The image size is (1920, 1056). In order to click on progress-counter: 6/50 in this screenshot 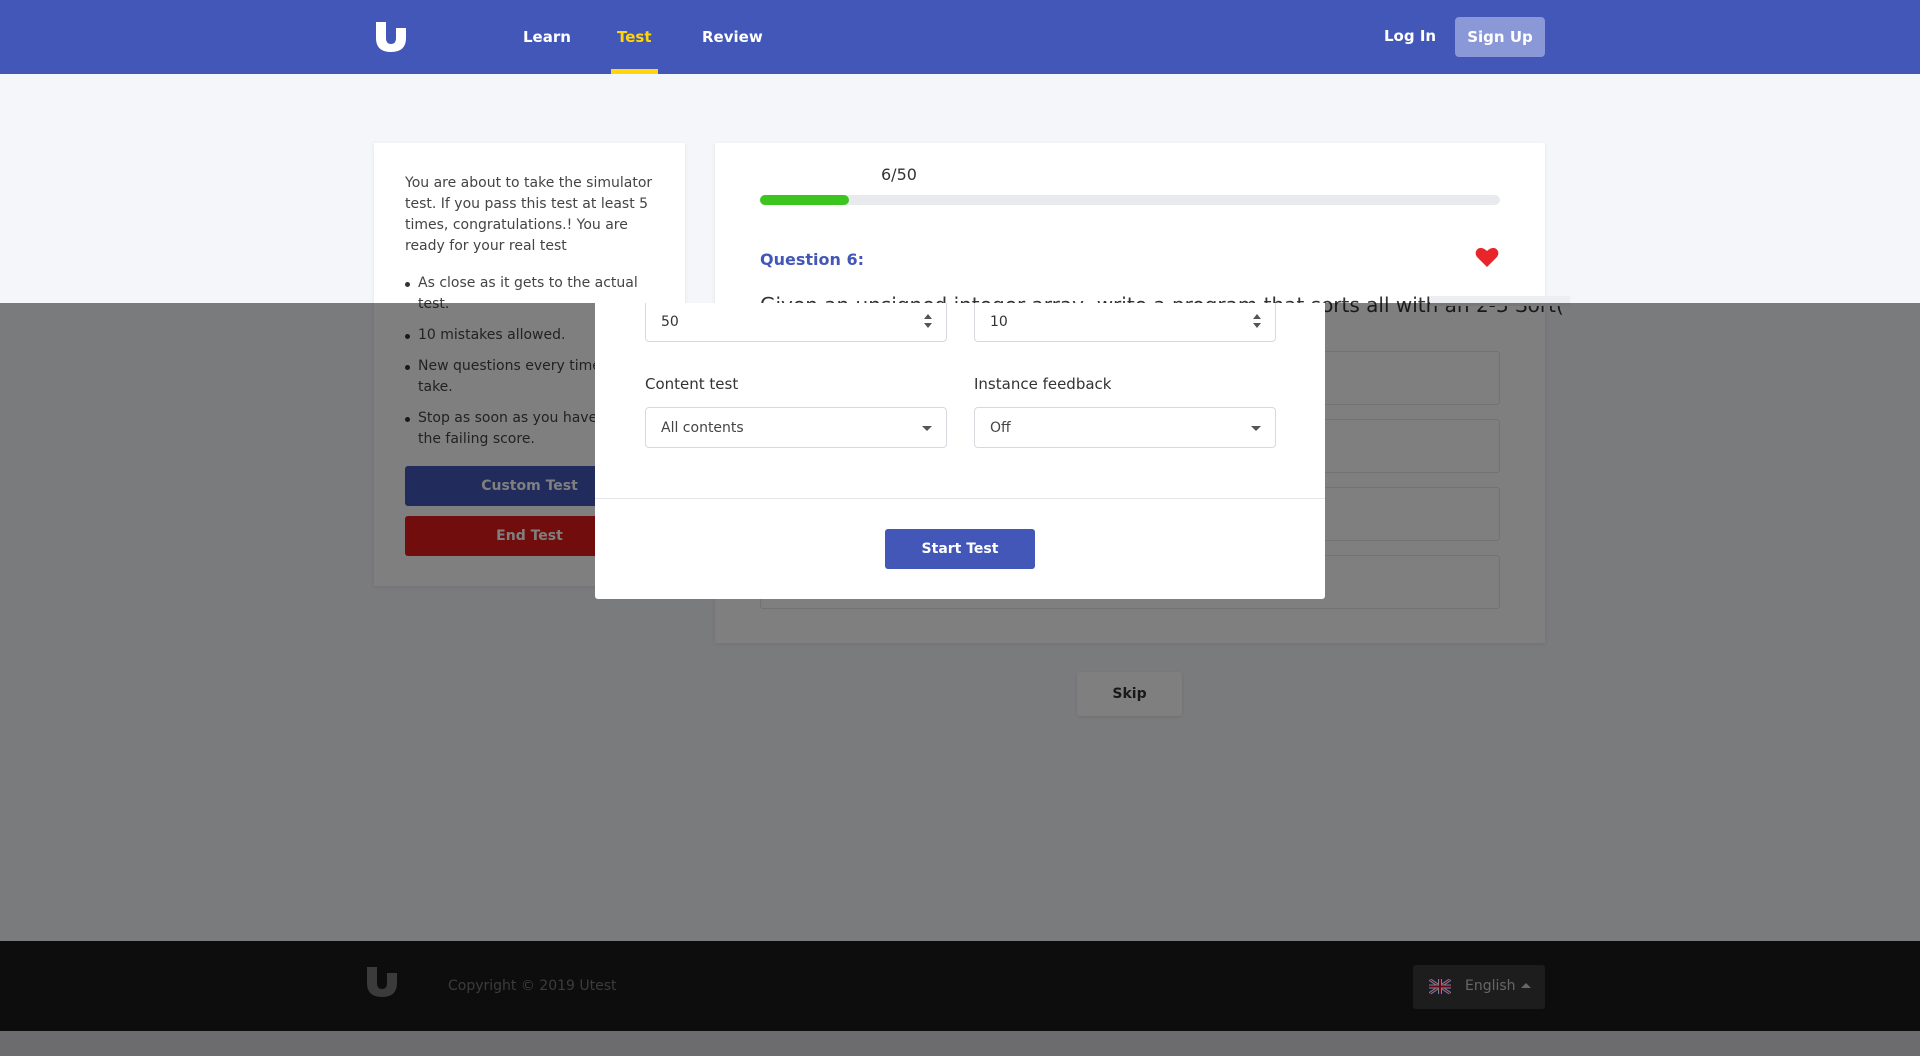, I will do `click(899, 174)`.